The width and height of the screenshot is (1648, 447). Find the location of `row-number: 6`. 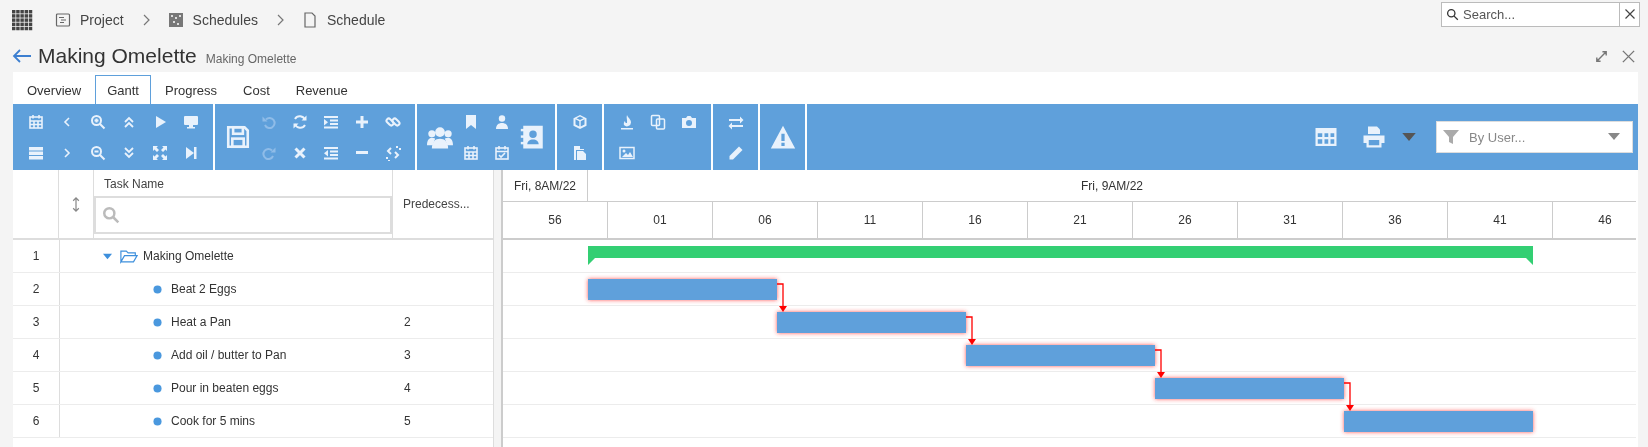

row-number: 6 is located at coordinates (36, 421).